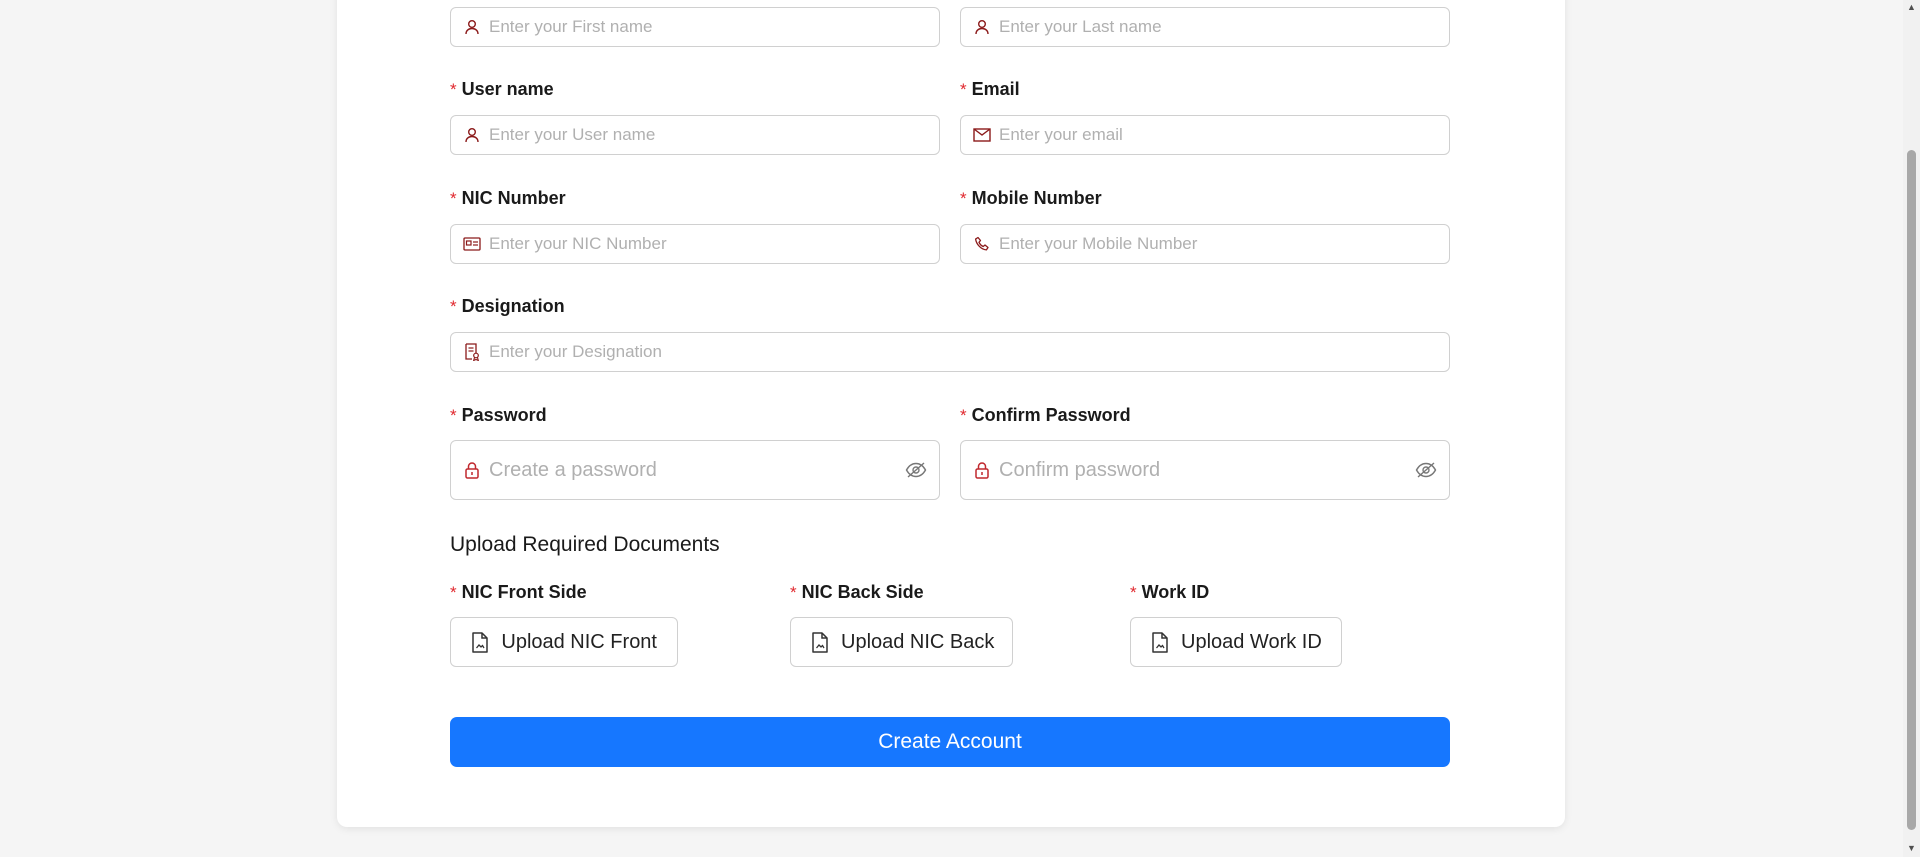 Image resolution: width=1920 pixels, height=857 pixels. I want to click on scroll-down-arrow-icon: ▼, so click(1911, 848).